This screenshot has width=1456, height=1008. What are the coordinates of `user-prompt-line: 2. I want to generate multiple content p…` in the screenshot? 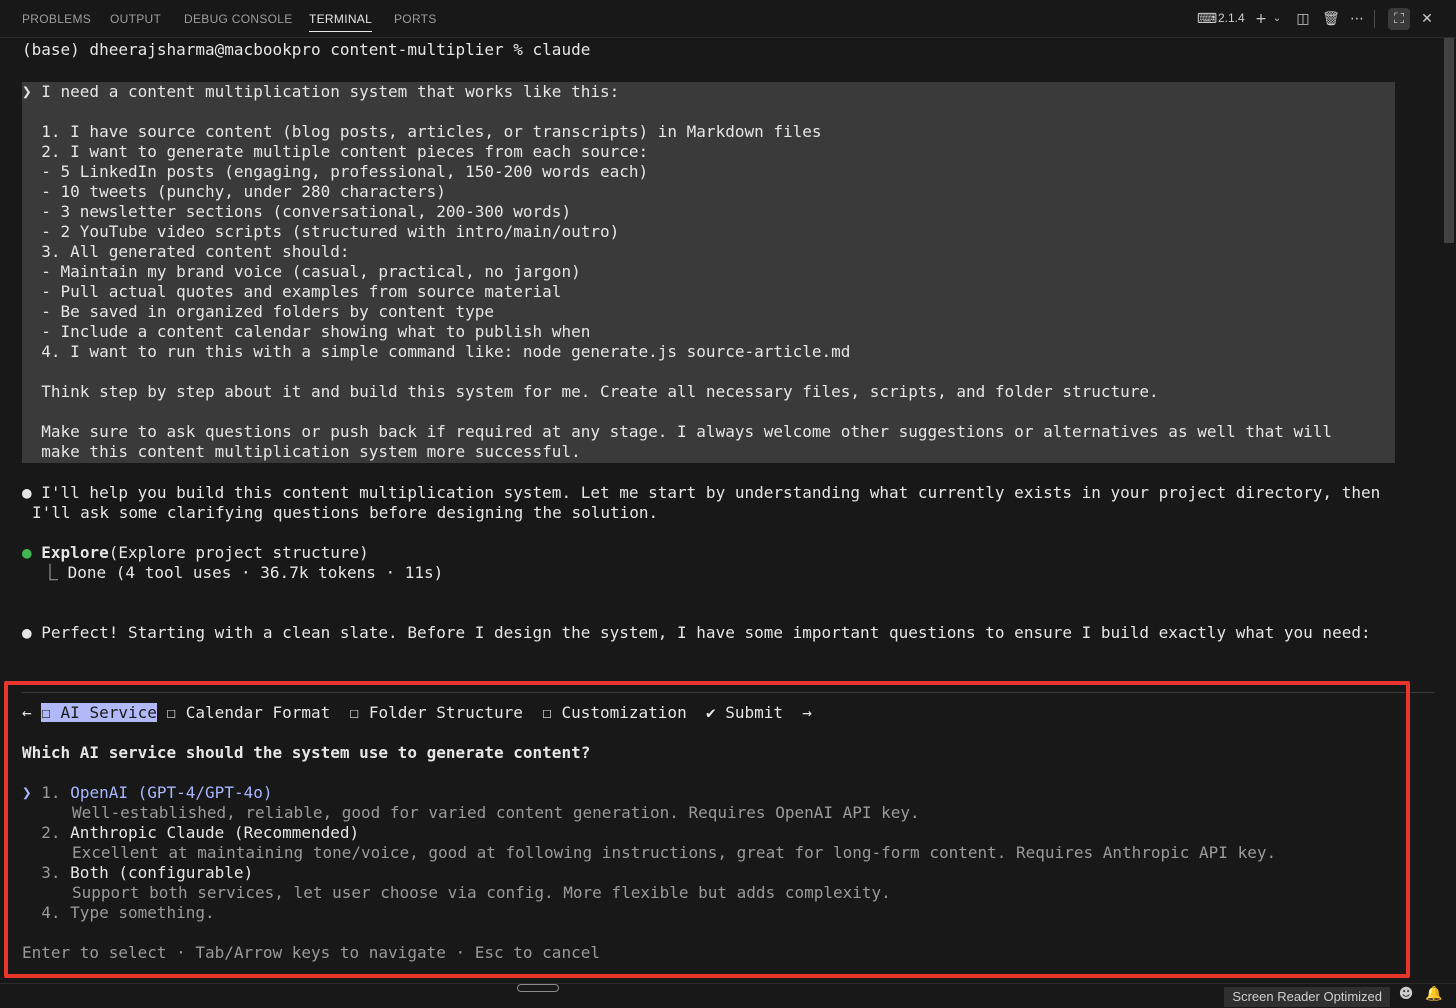 It's located at (335, 151).